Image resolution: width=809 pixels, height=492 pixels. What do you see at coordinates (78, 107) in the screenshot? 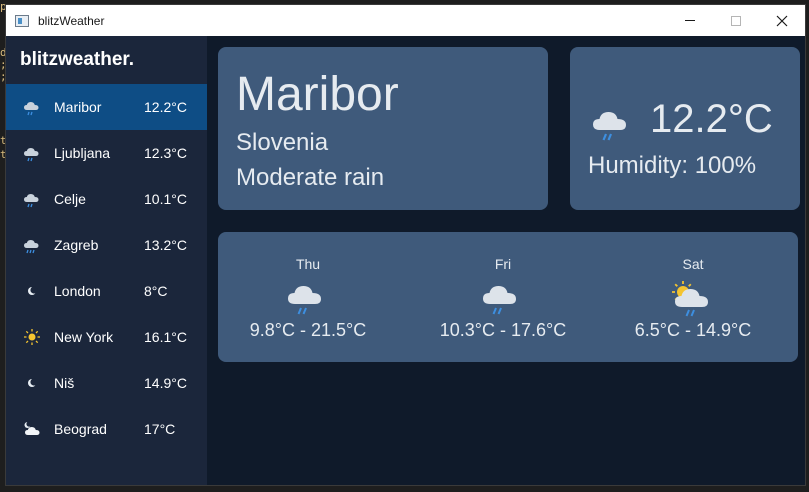
I see `city-name: Maribor` at bounding box center [78, 107].